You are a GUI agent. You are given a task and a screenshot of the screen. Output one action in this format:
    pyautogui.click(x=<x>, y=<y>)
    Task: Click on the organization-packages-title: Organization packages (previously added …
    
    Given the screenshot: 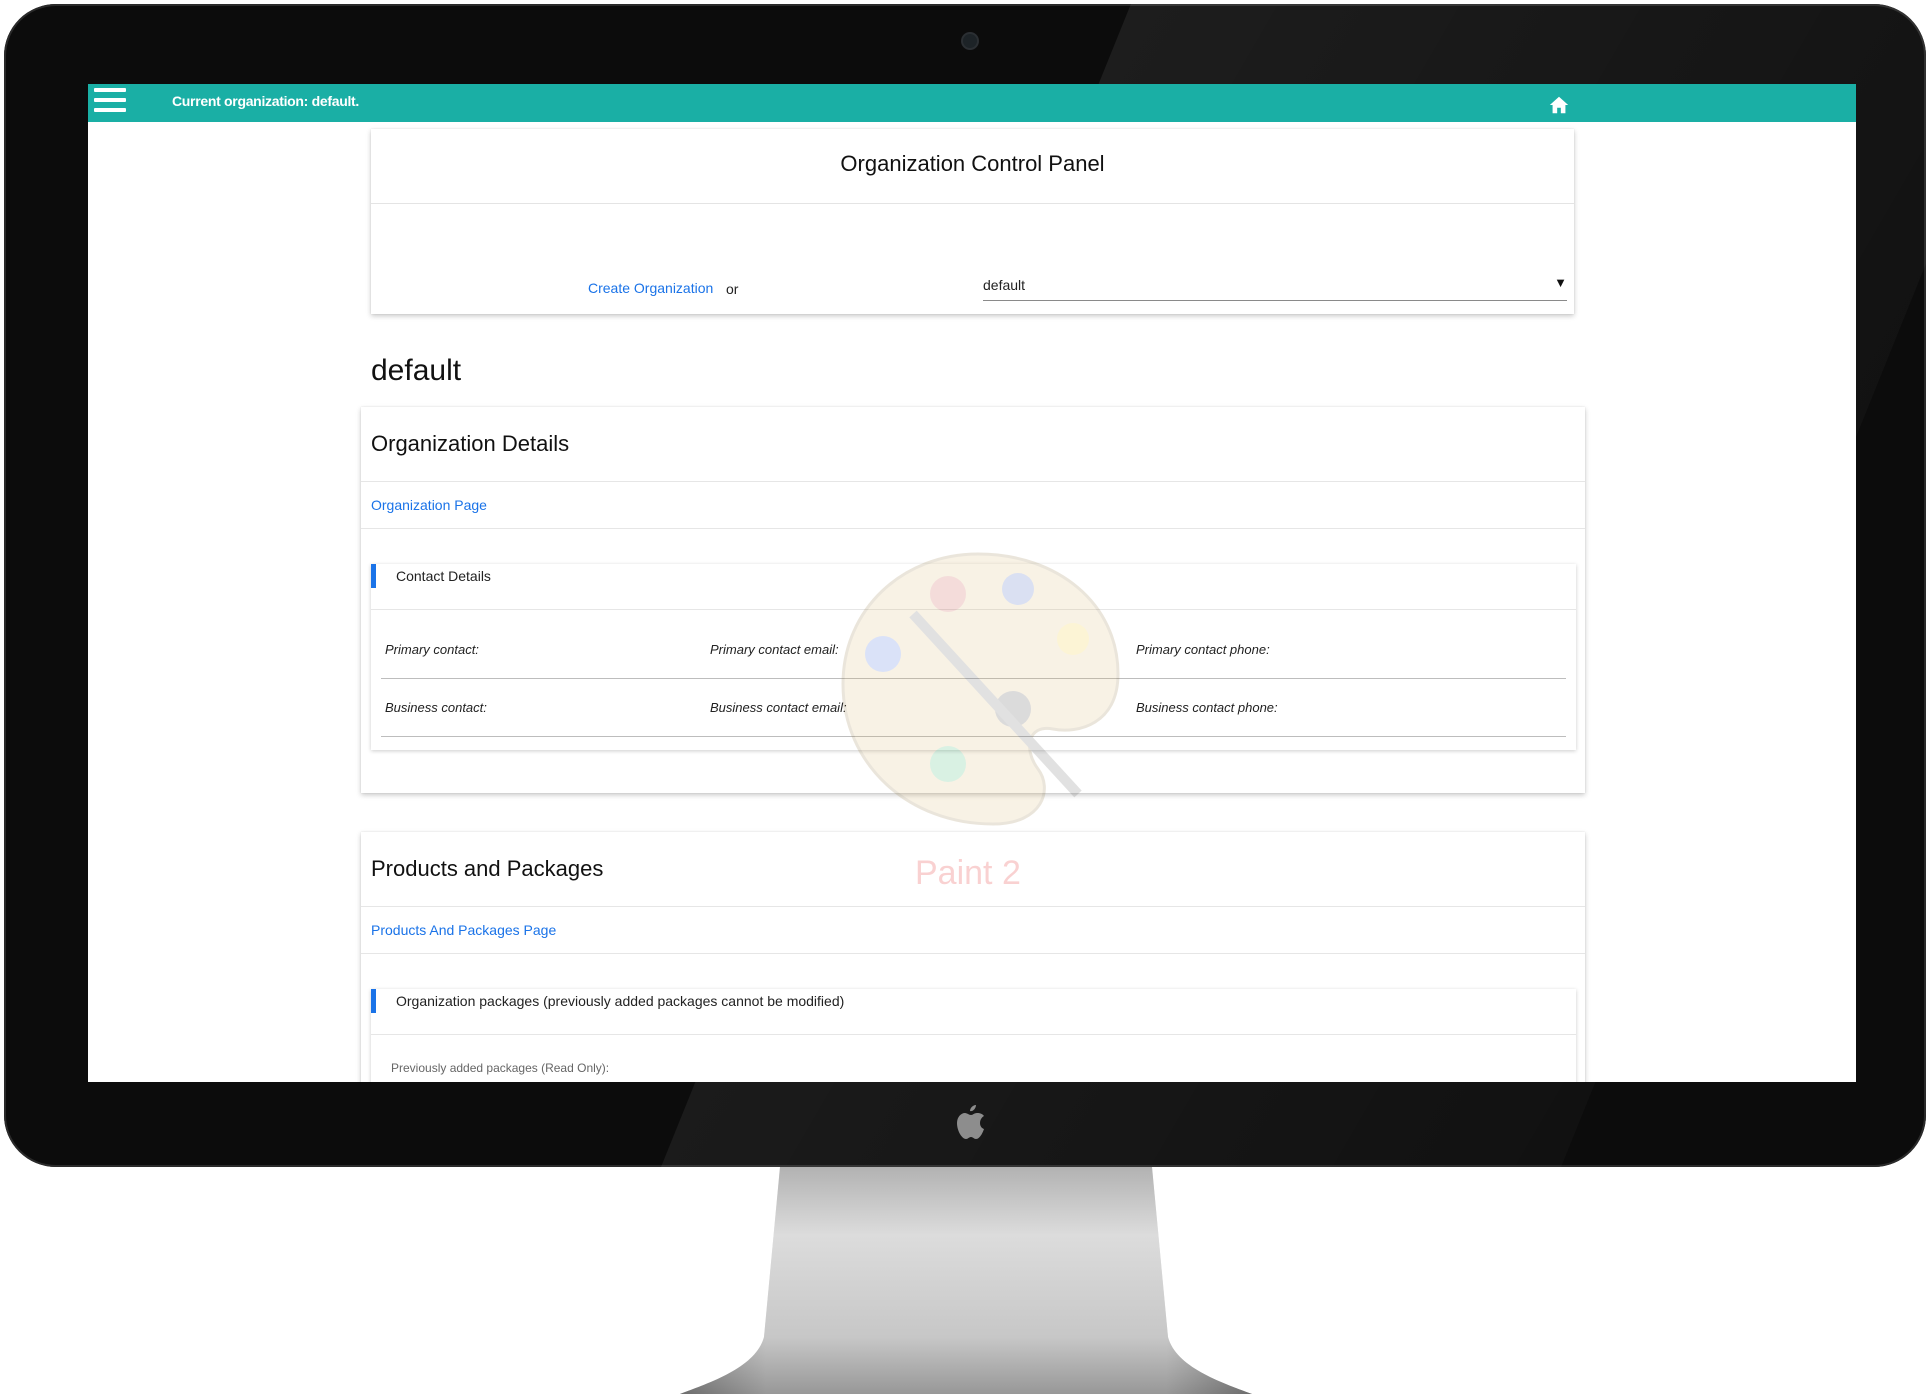 What is the action you would take?
    pyautogui.click(x=620, y=1001)
    